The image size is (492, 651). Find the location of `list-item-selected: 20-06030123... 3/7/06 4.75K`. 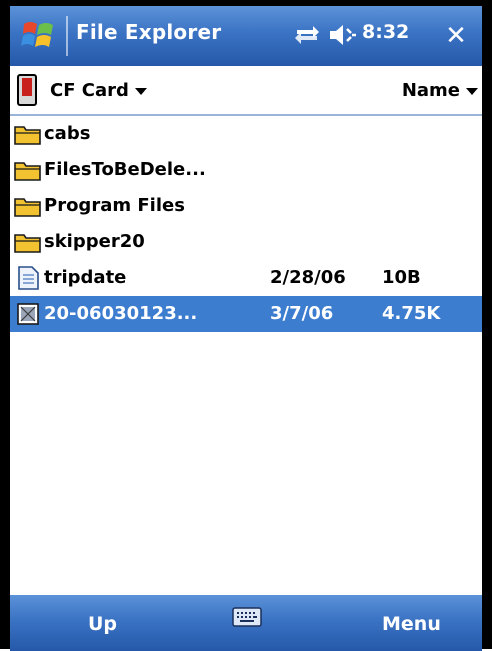

list-item-selected: 20-06030123... 3/7/06 4.75K is located at coordinates (246, 314).